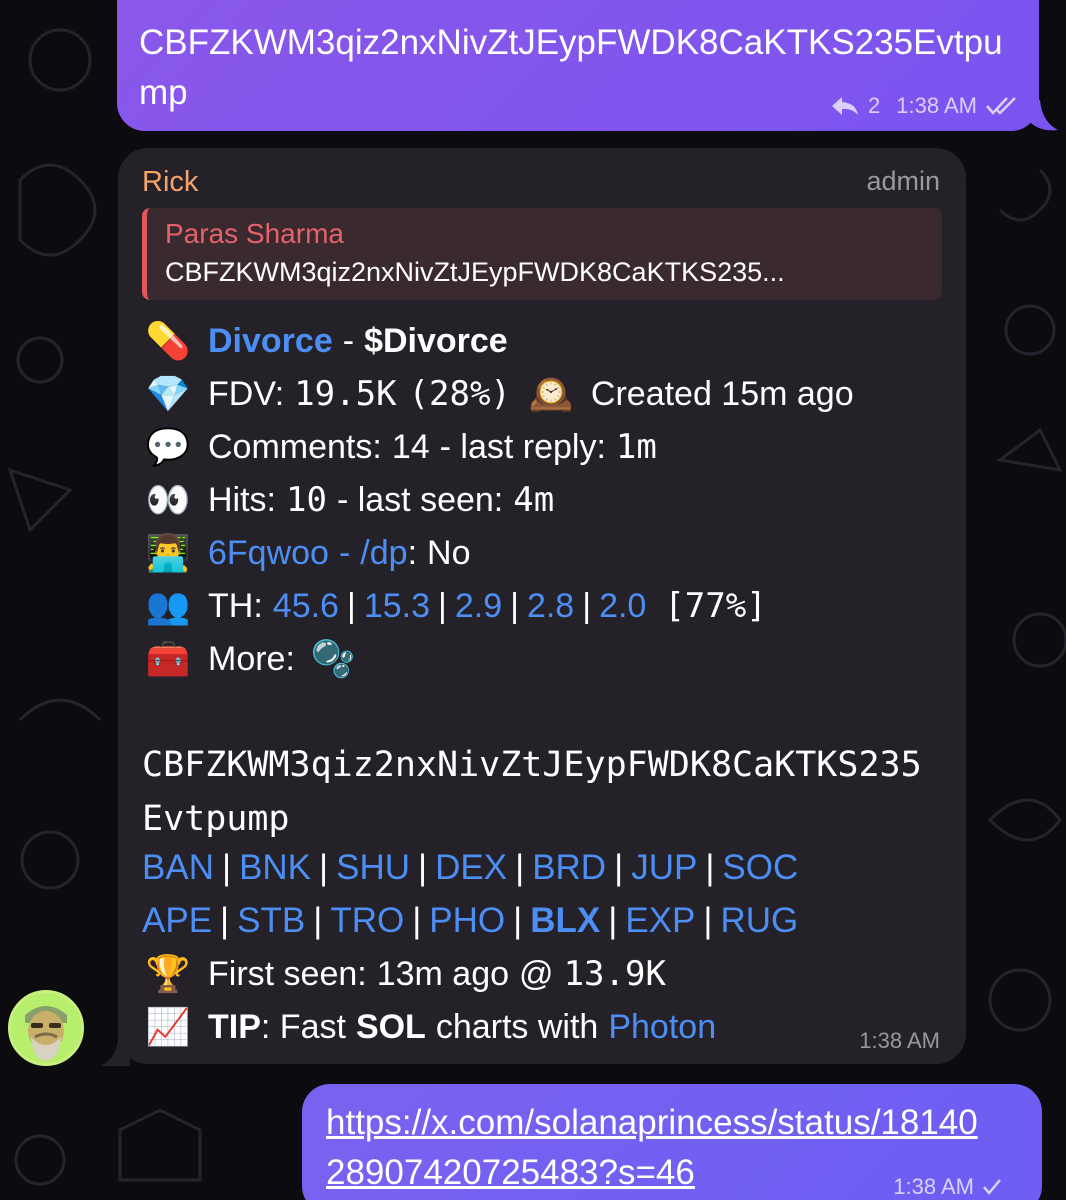 This screenshot has height=1200, width=1066. What do you see at coordinates (306, 500) in the screenshot?
I see `hits-count: 10` at bounding box center [306, 500].